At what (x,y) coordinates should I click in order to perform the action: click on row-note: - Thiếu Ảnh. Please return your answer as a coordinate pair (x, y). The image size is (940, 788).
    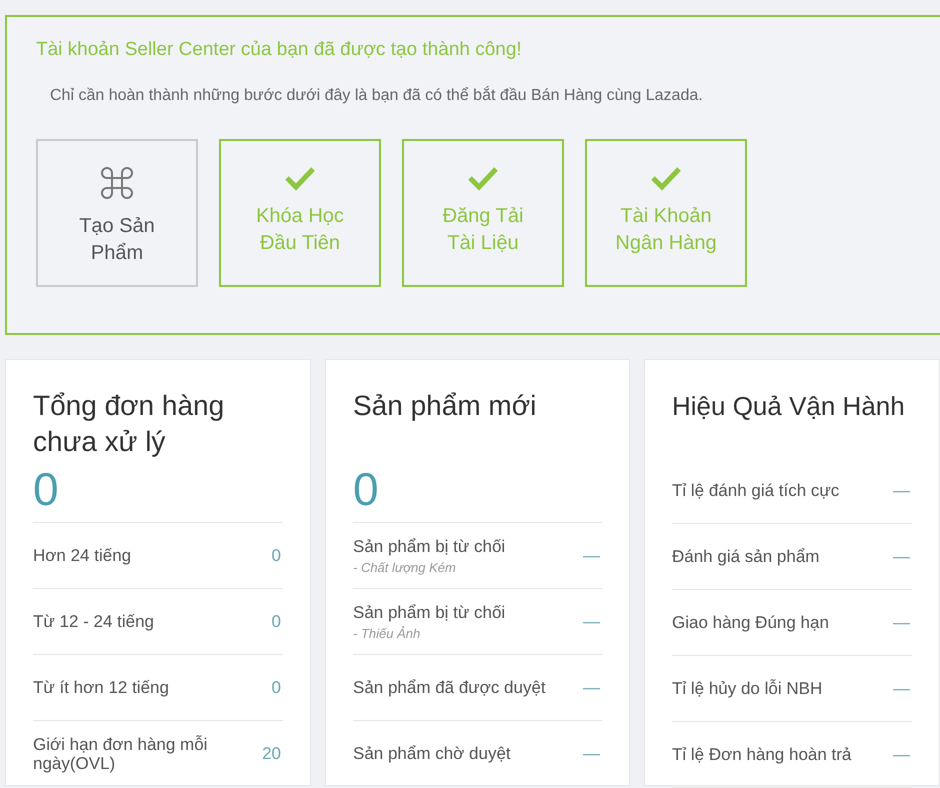
    Looking at the image, I should click on (387, 633).